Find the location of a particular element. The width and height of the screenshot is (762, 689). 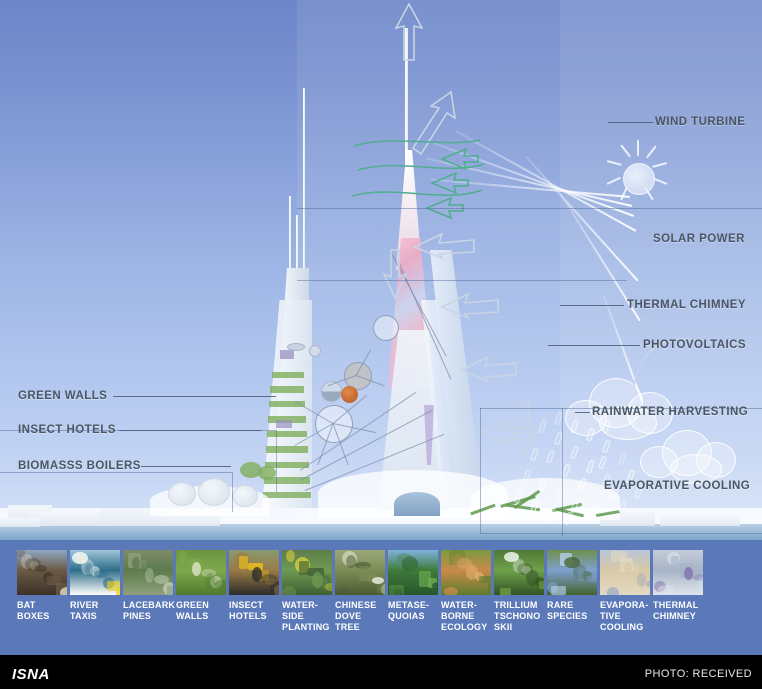

leader-line-biomasss-boilers is located at coordinates (186, 466).